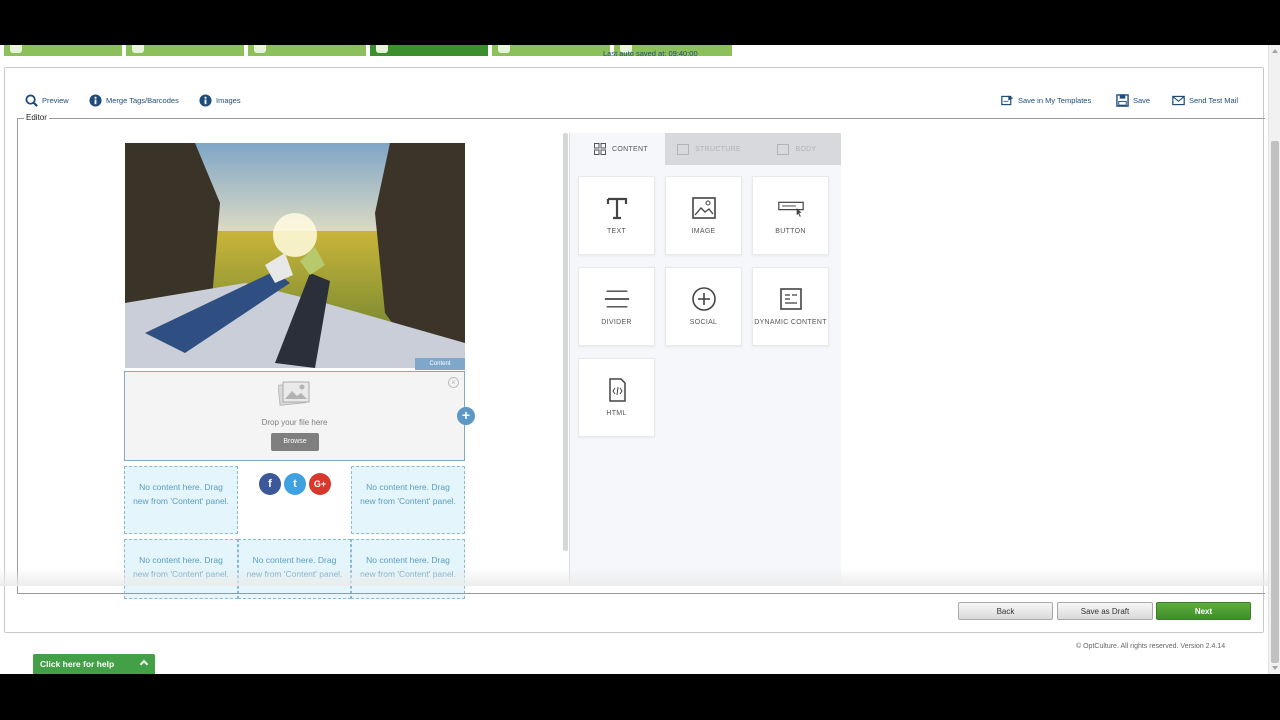 The width and height of the screenshot is (1280, 720). I want to click on panel-tabs: CONTENT STRUCTURE BODY, so click(709, 149).